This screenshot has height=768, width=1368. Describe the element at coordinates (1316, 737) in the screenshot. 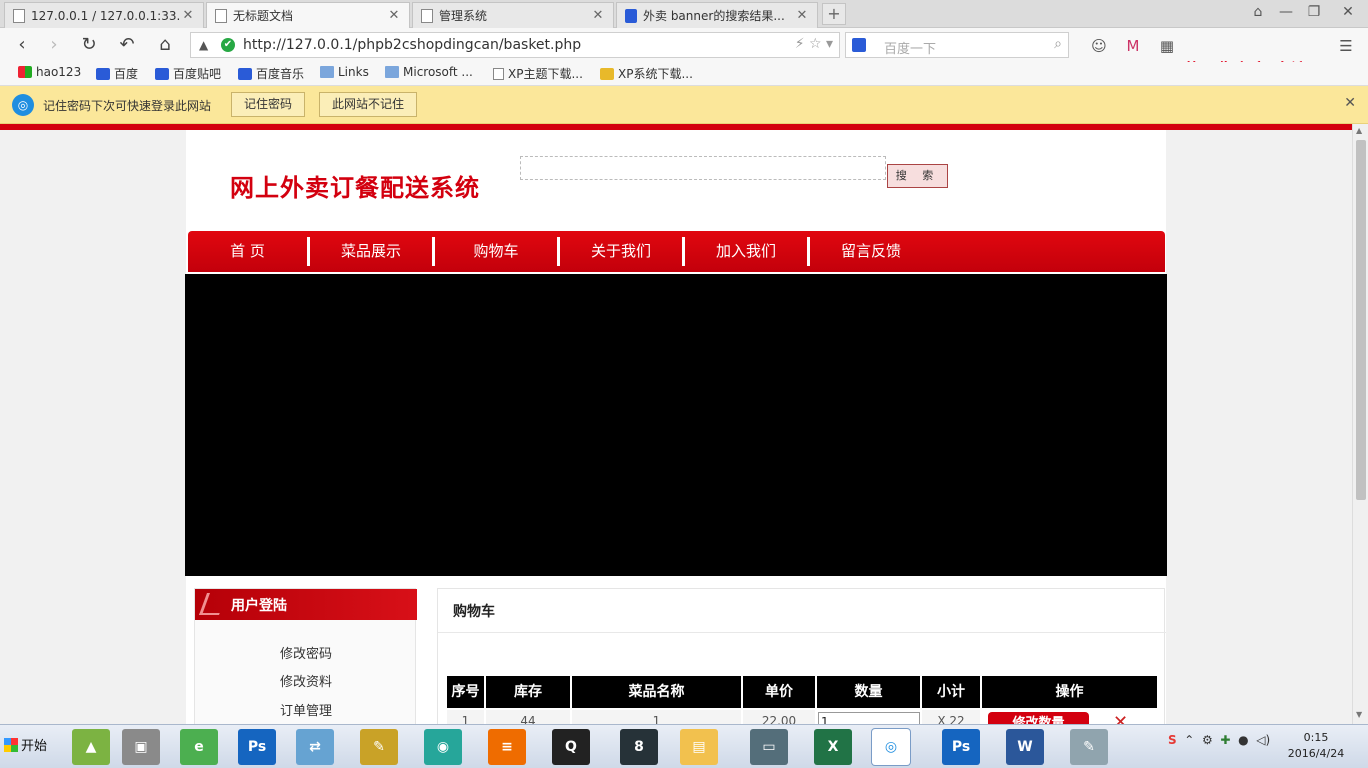

I see `clock-time: 0:15` at that location.